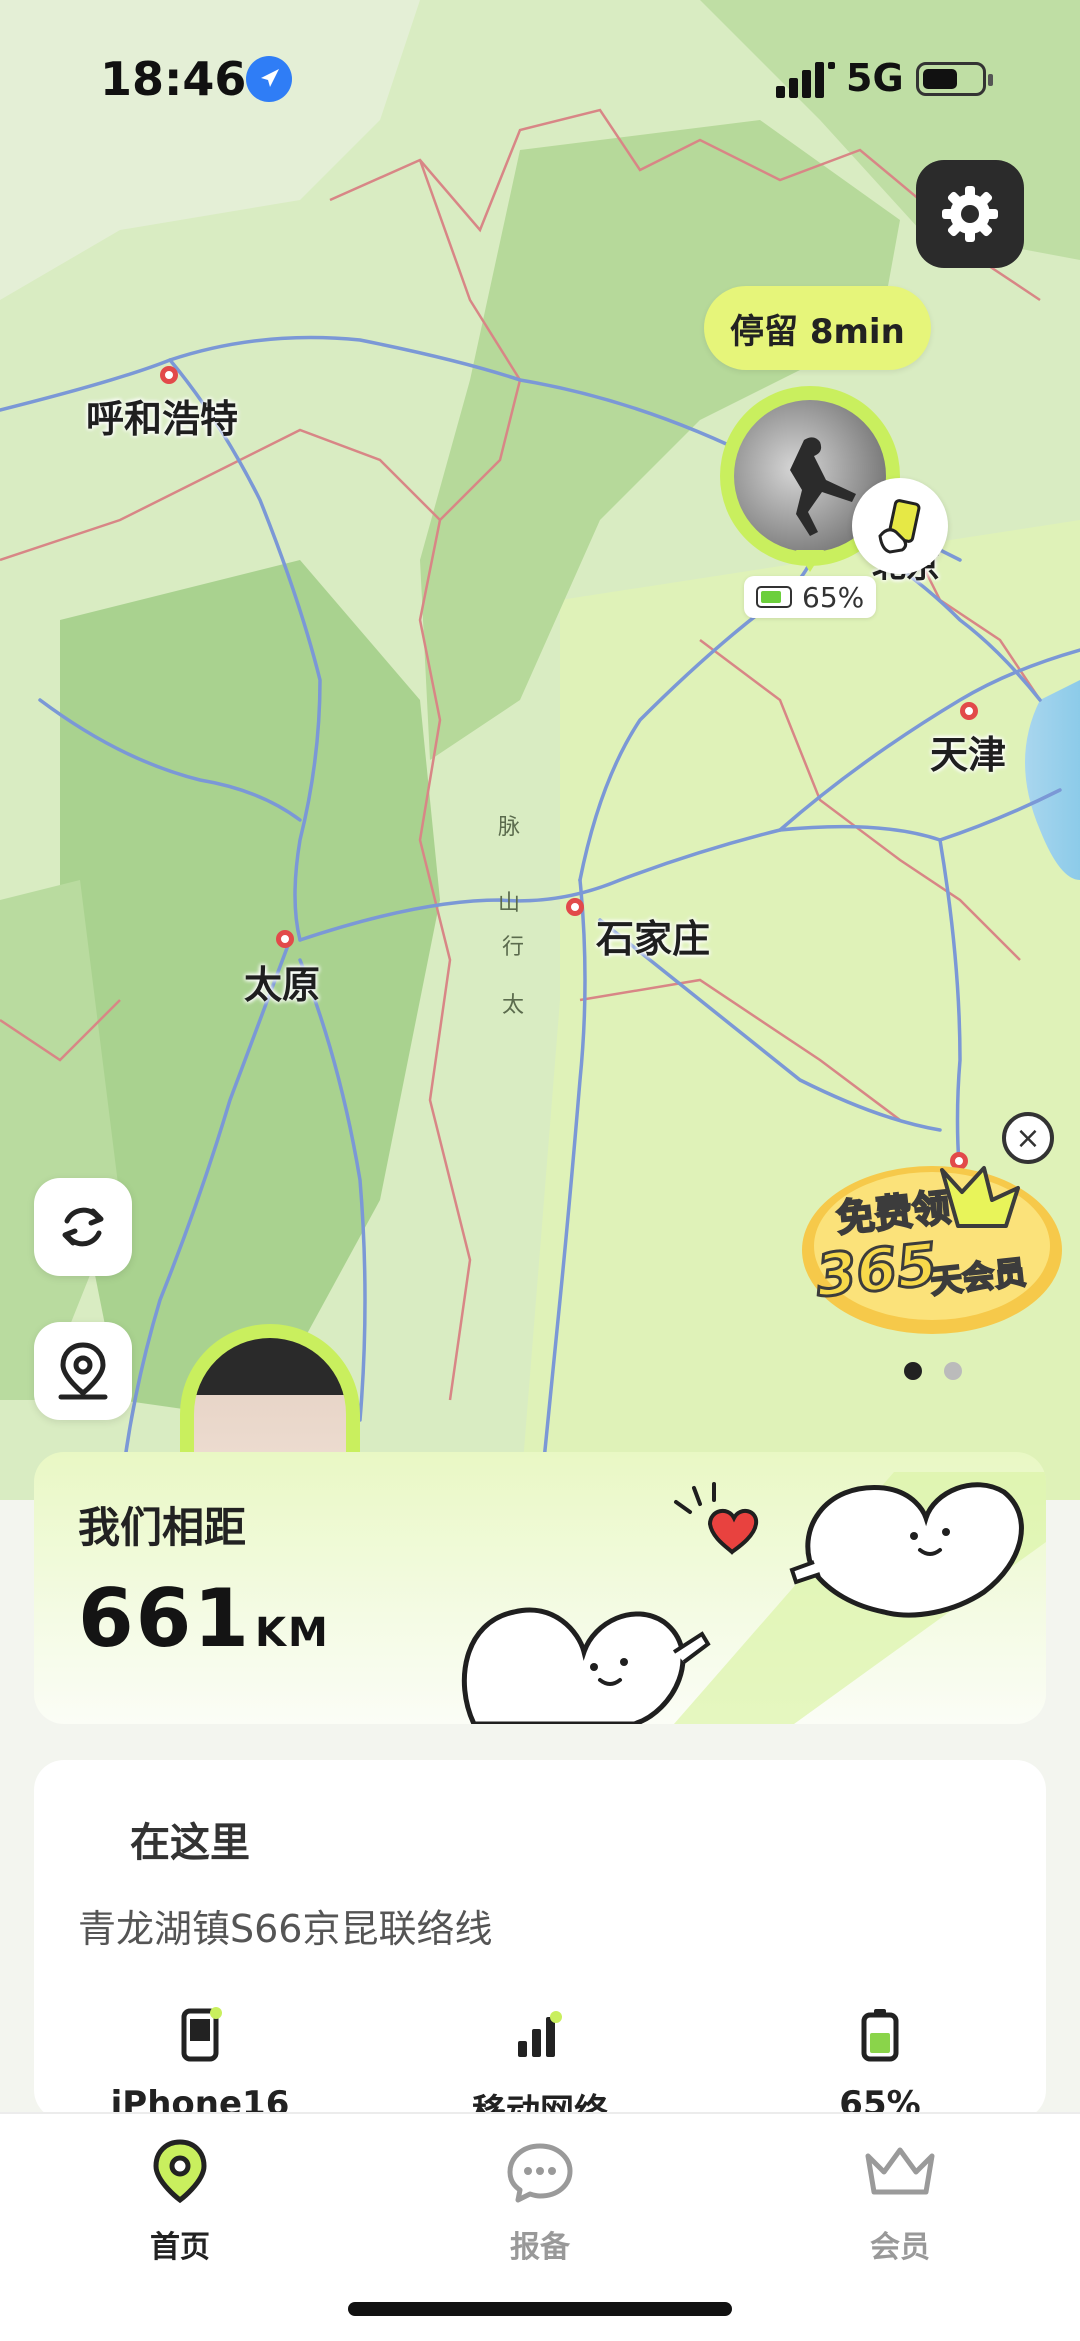 The width and height of the screenshot is (1080, 2341). What do you see at coordinates (162, 1527) in the screenshot?
I see `distance-title: 我们相距` at bounding box center [162, 1527].